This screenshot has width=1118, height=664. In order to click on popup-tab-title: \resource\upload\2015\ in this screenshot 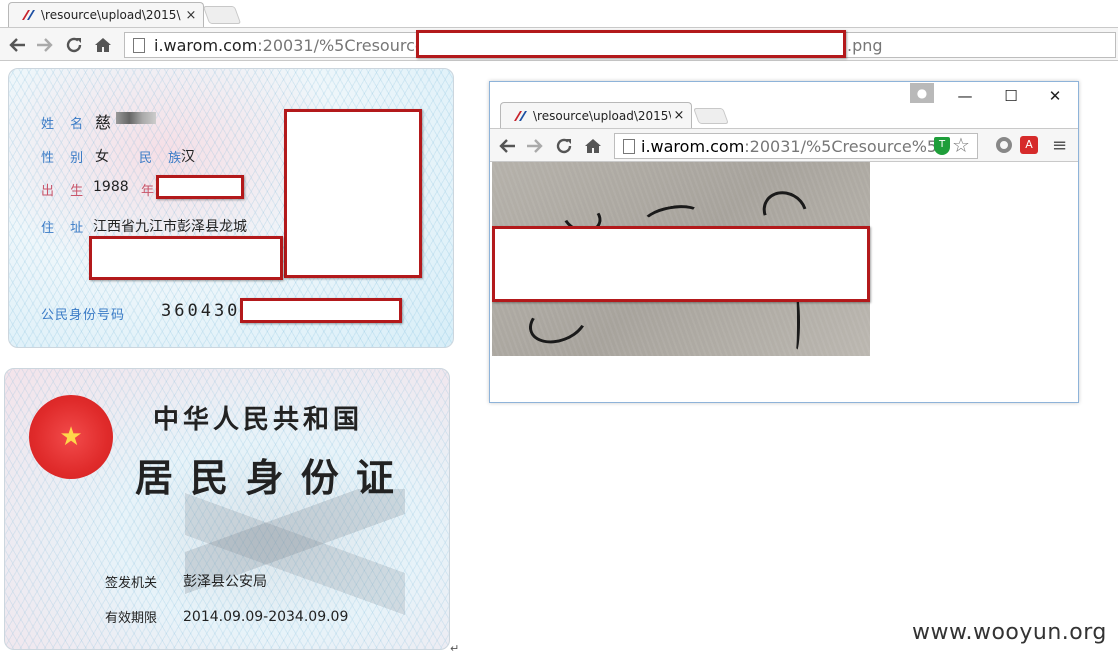, I will do `click(602, 115)`.